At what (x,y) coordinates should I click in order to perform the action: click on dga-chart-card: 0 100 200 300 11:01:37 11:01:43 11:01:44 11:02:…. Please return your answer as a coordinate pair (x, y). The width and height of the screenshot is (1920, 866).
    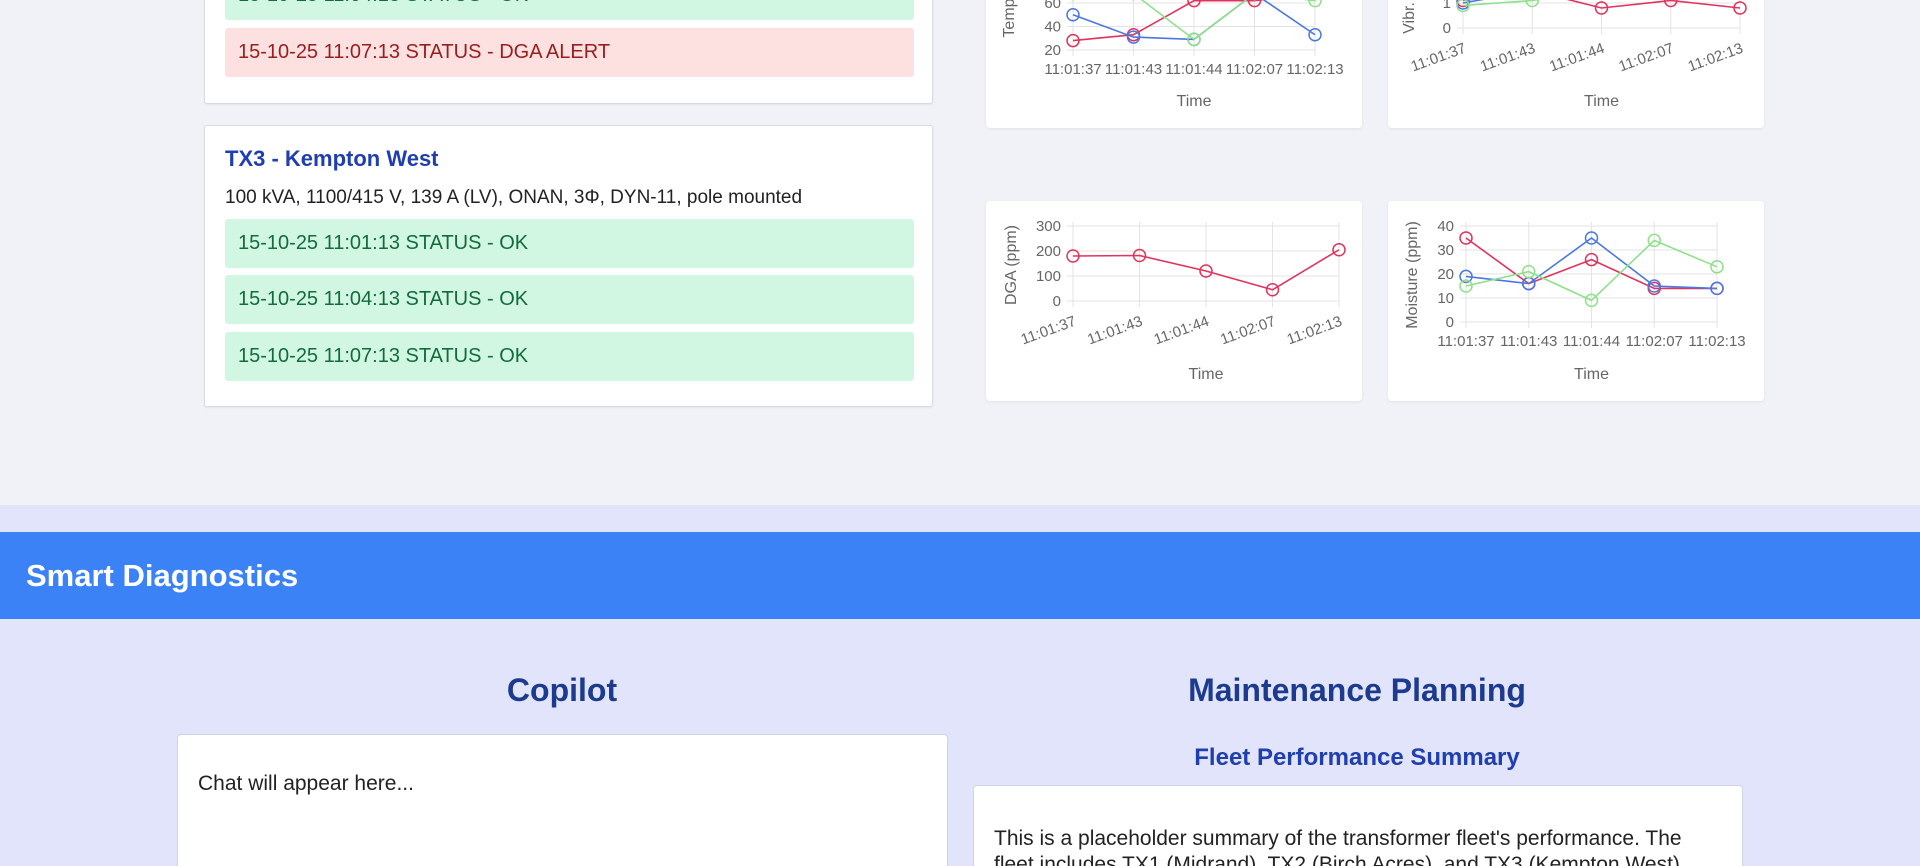
    Looking at the image, I should click on (1174, 301).